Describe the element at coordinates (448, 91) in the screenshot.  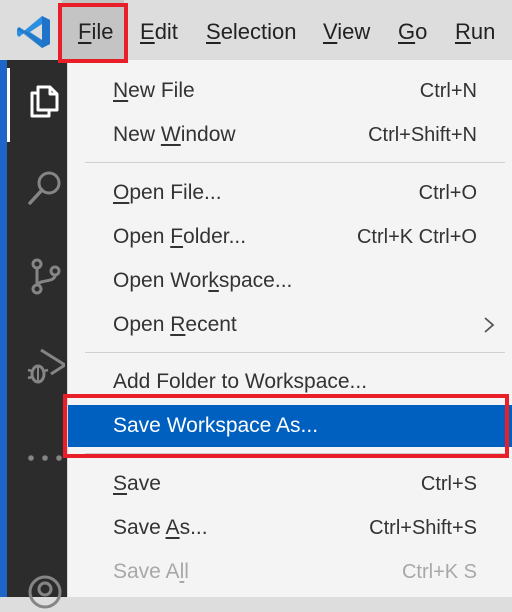
I see `menu-item-shortcut: Ctrl+N` at that location.